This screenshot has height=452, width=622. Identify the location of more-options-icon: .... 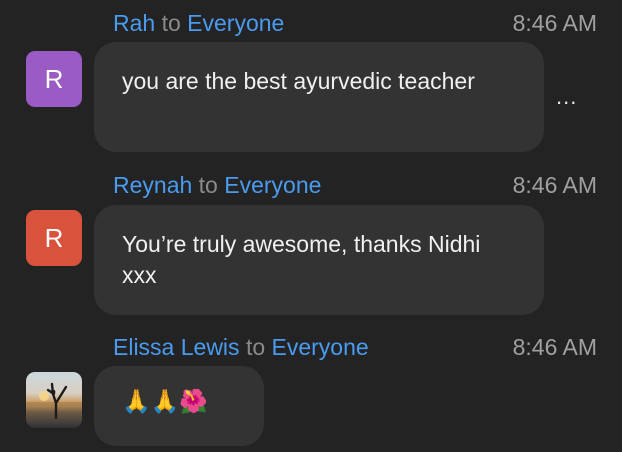
(567, 96).